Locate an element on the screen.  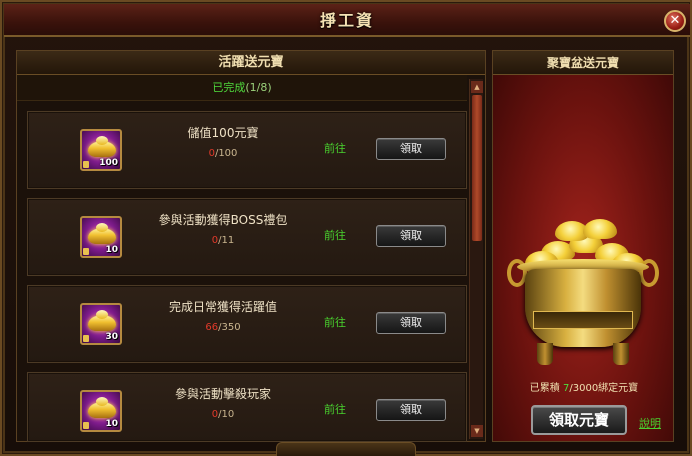
task-item: 30 完成日常獲得活躍值 66/350 前往 領取 is located at coordinates (247, 324).